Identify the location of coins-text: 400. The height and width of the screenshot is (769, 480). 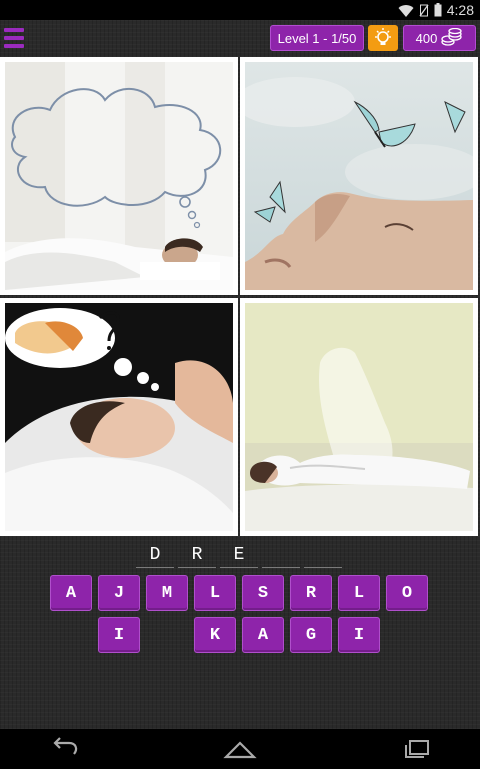
(426, 38).